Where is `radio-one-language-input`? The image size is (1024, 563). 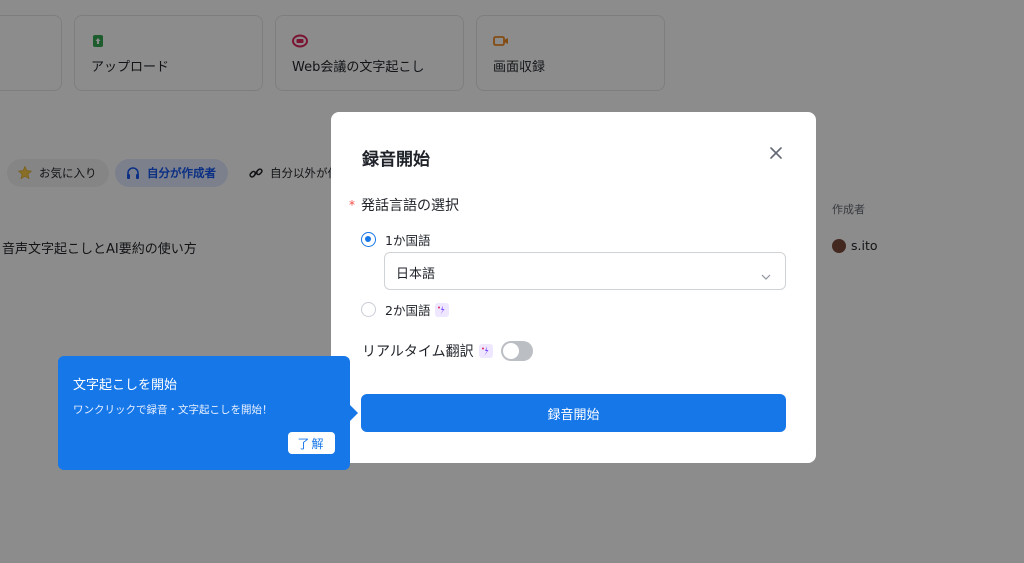 radio-one-language-input is located at coordinates (368, 239).